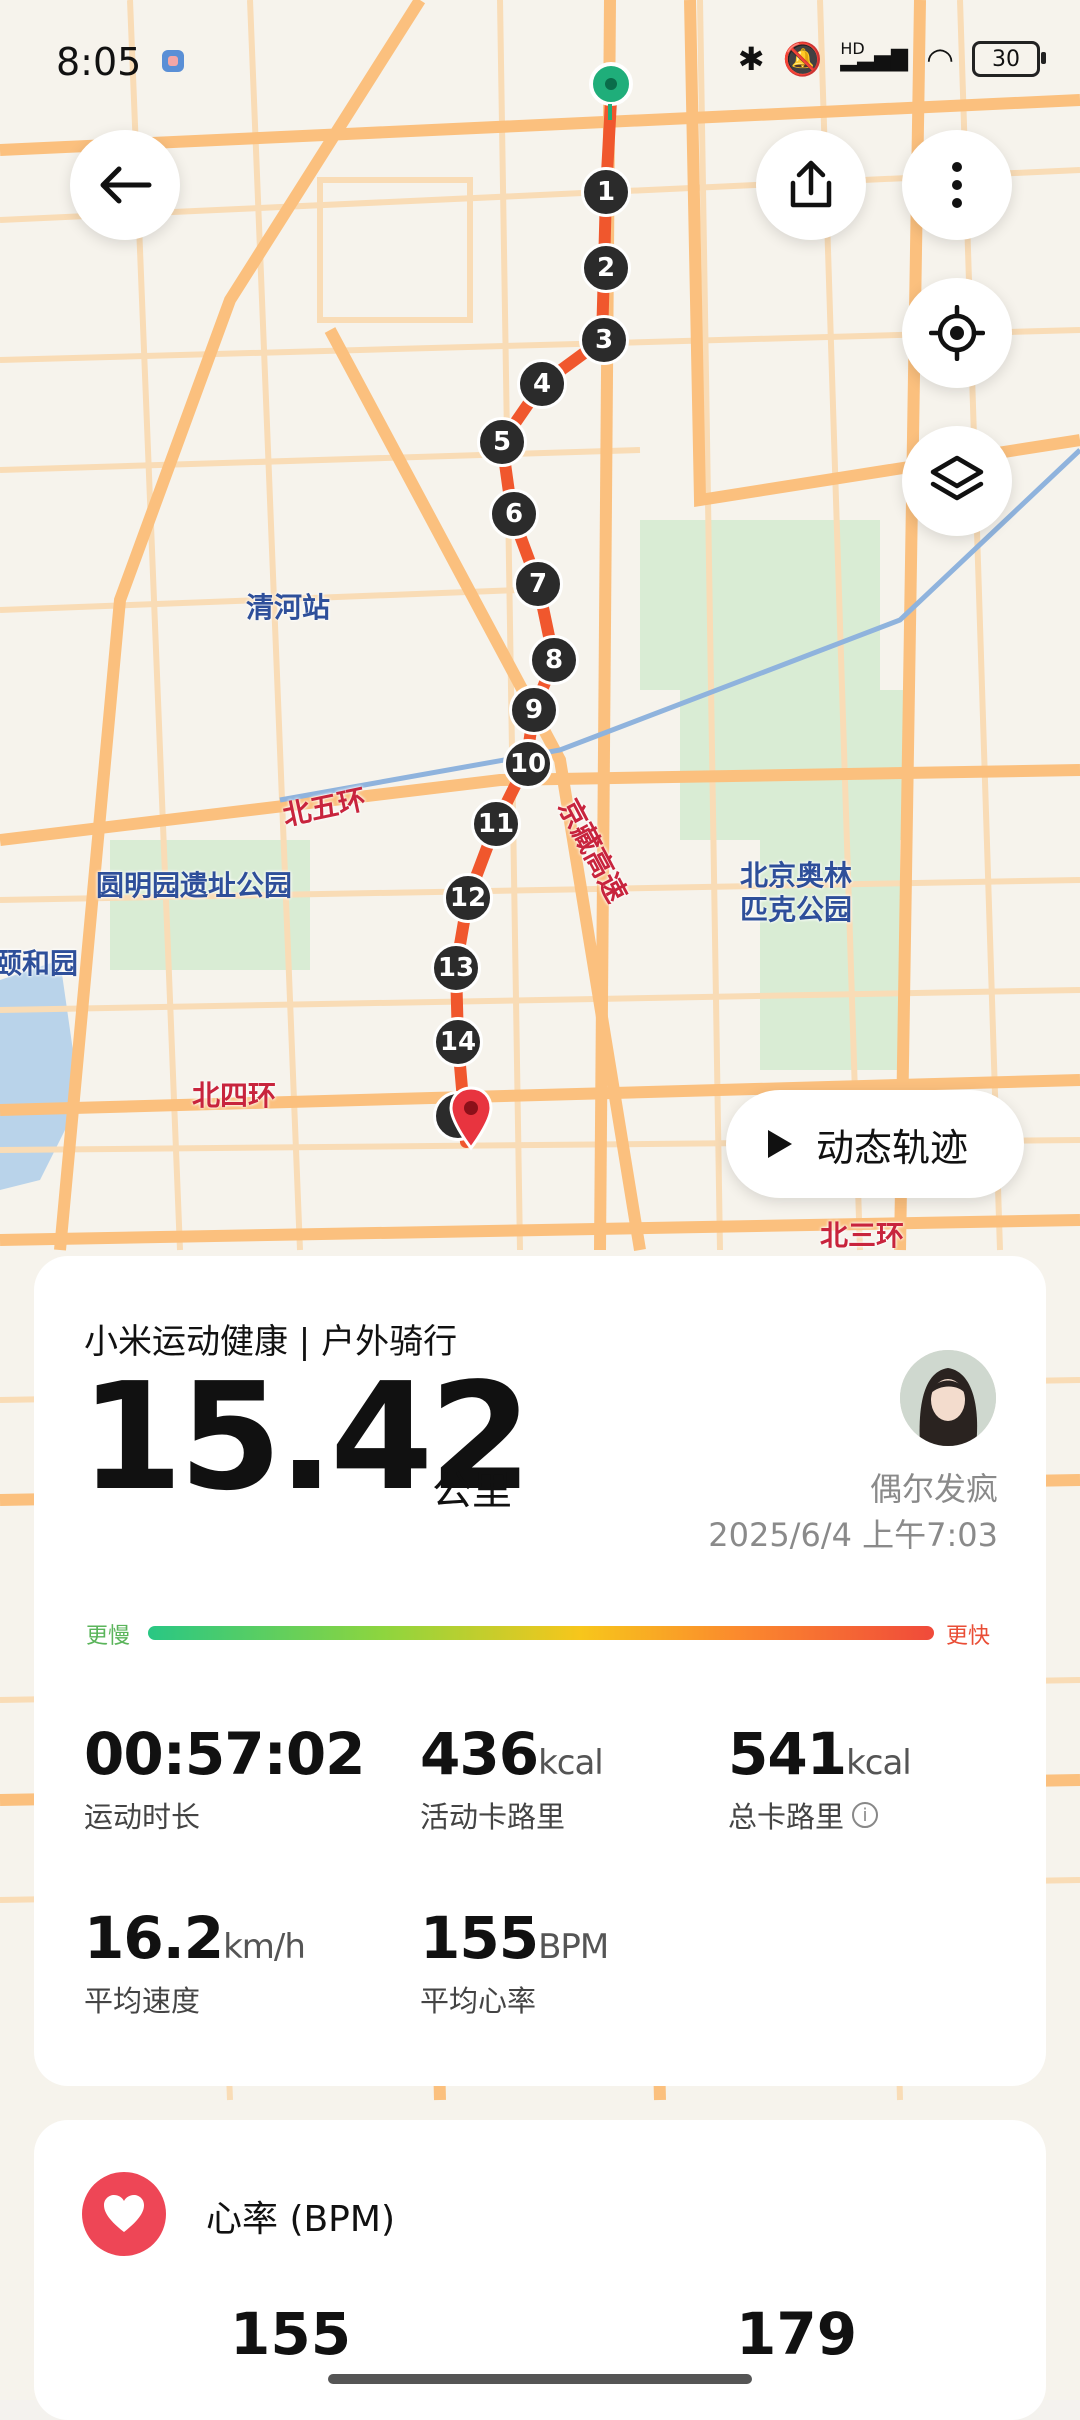 The image size is (1080, 2420). I want to click on stat-total-kcal-value: 541, so click(787, 1754).